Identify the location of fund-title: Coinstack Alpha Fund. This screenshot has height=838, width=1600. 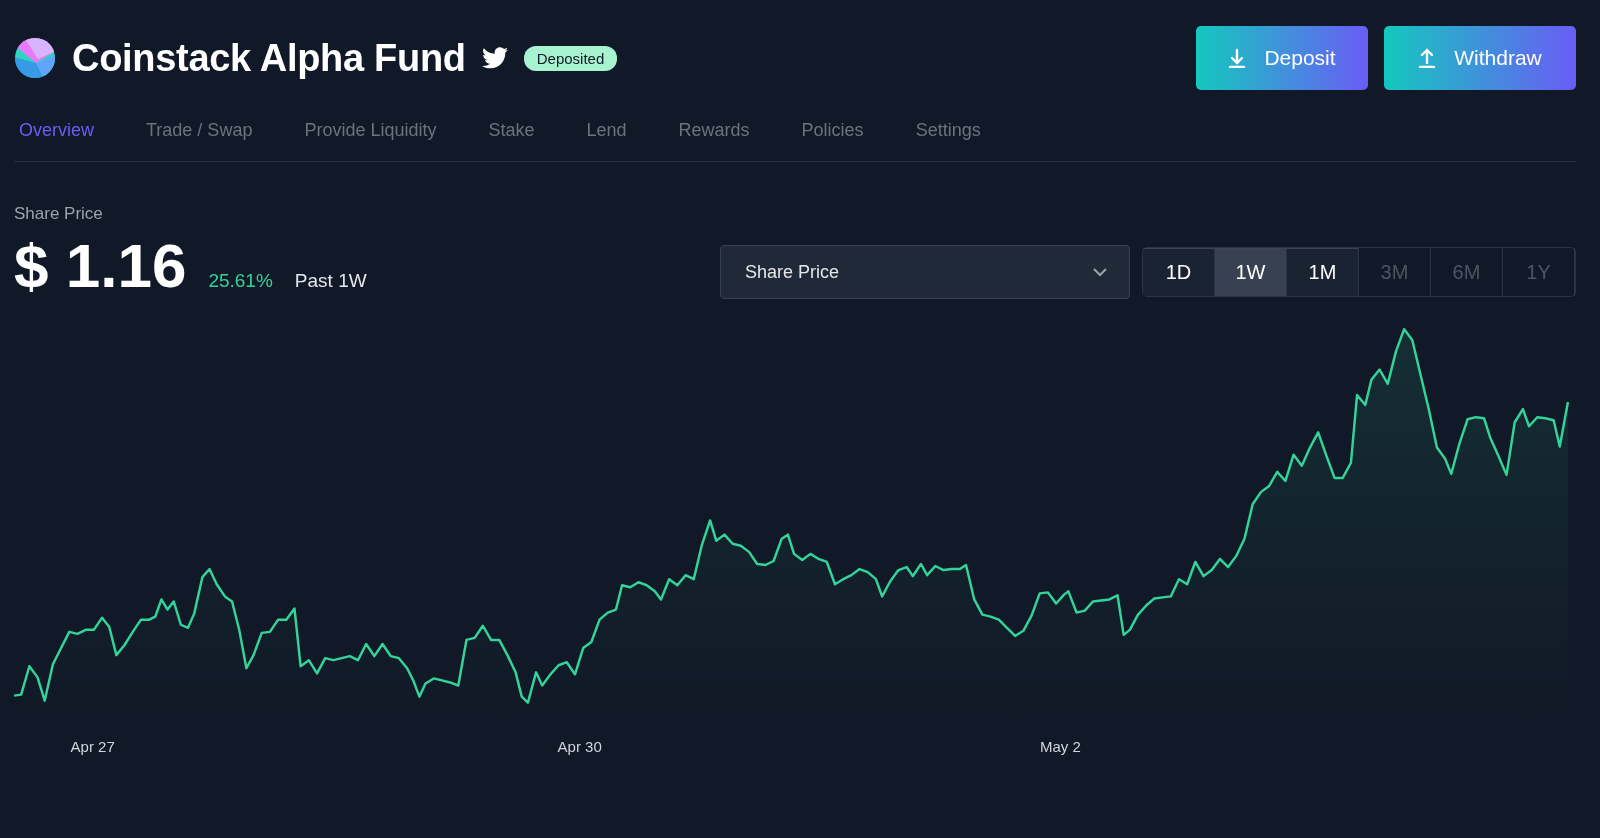
(269, 58).